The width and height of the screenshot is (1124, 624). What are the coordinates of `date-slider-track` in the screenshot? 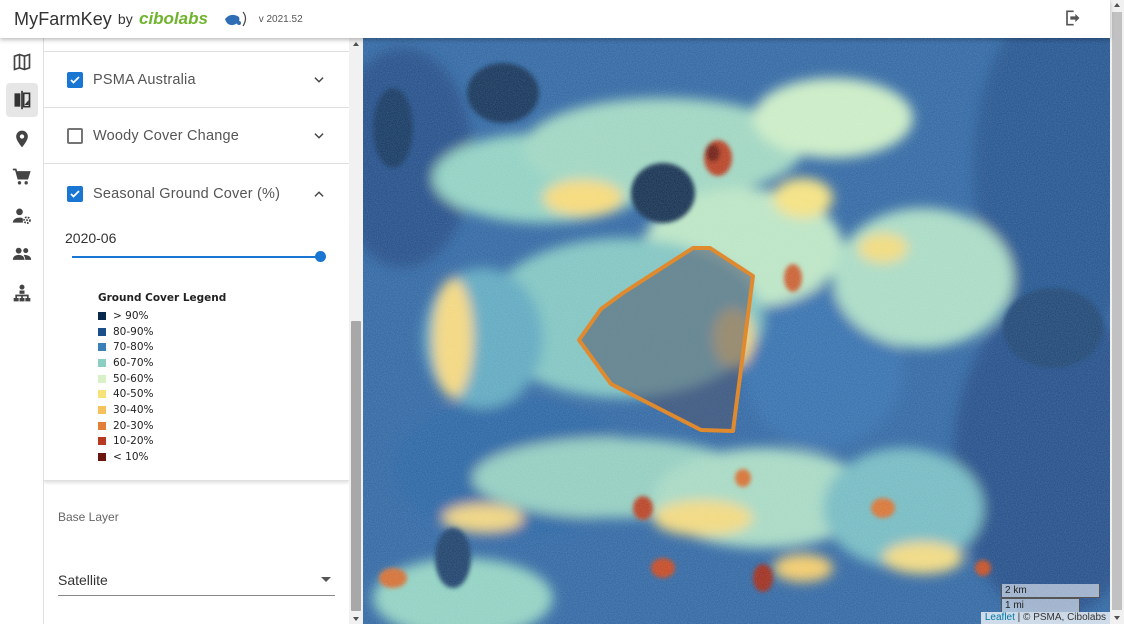 It's located at (196, 257).